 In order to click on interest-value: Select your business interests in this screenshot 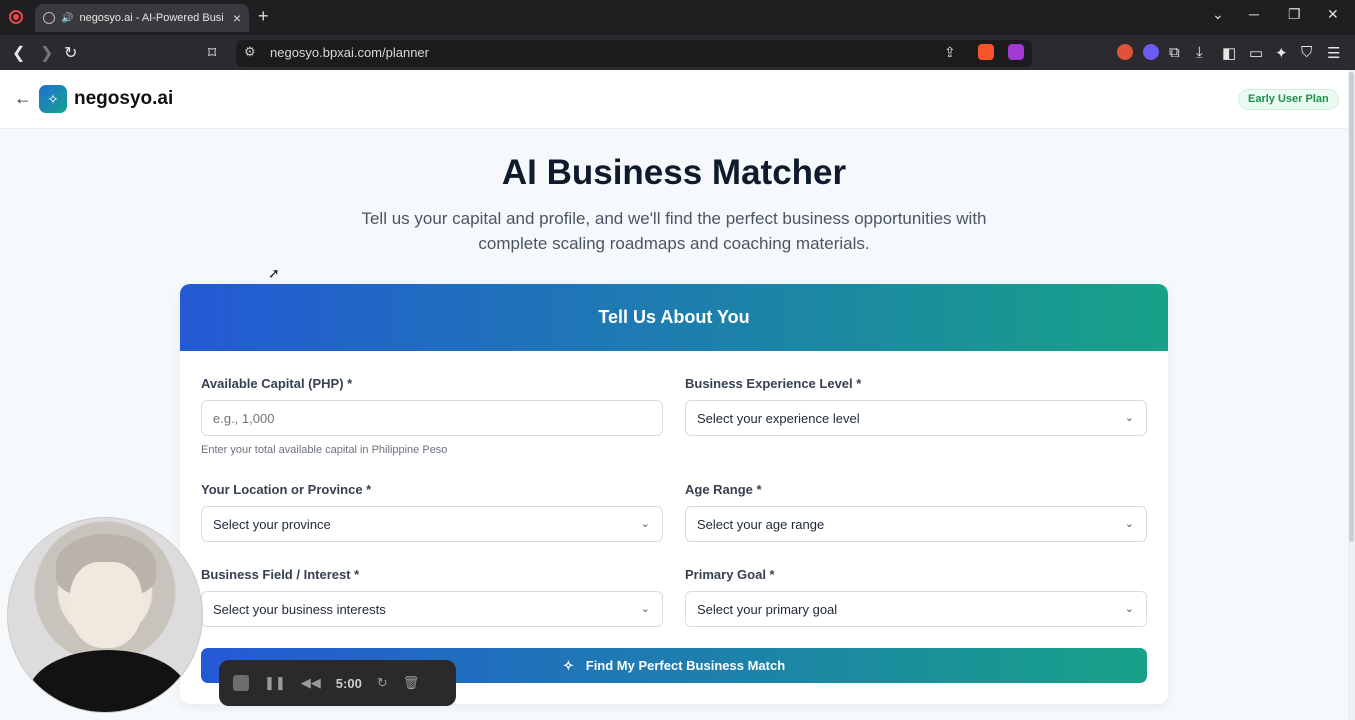, I will do `click(299, 609)`.